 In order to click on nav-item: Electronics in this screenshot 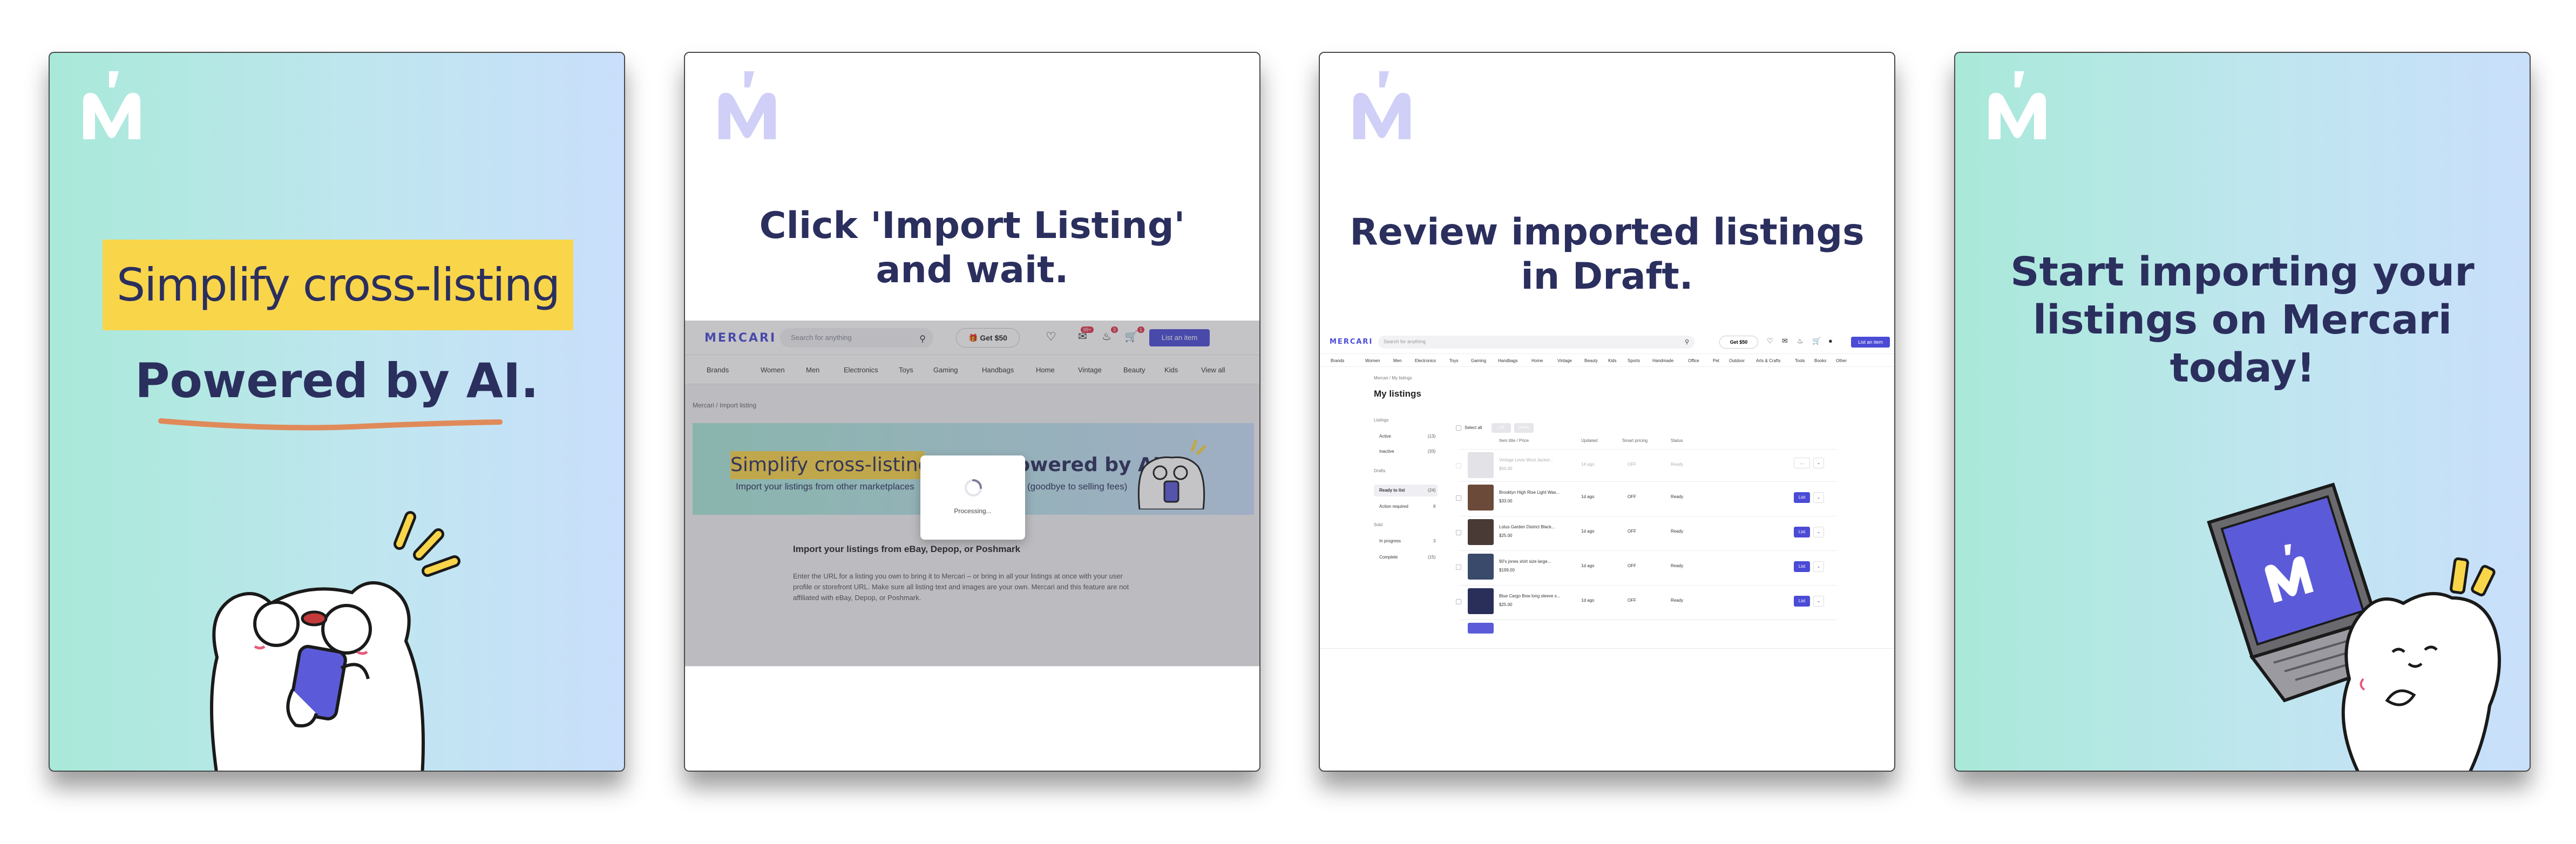, I will do `click(1425, 360)`.